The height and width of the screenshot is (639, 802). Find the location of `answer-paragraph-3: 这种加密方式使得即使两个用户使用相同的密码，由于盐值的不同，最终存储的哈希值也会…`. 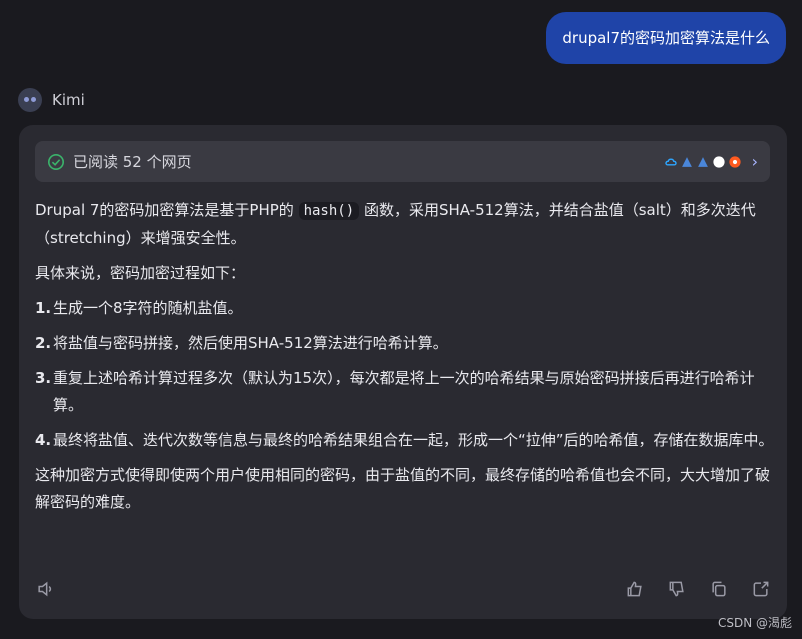

answer-paragraph-3: 这种加密方式使得即使两个用户使用相同的密码，由于盐值的不同，最终存储的哈希值也会… is located at coordinates (403, 488).